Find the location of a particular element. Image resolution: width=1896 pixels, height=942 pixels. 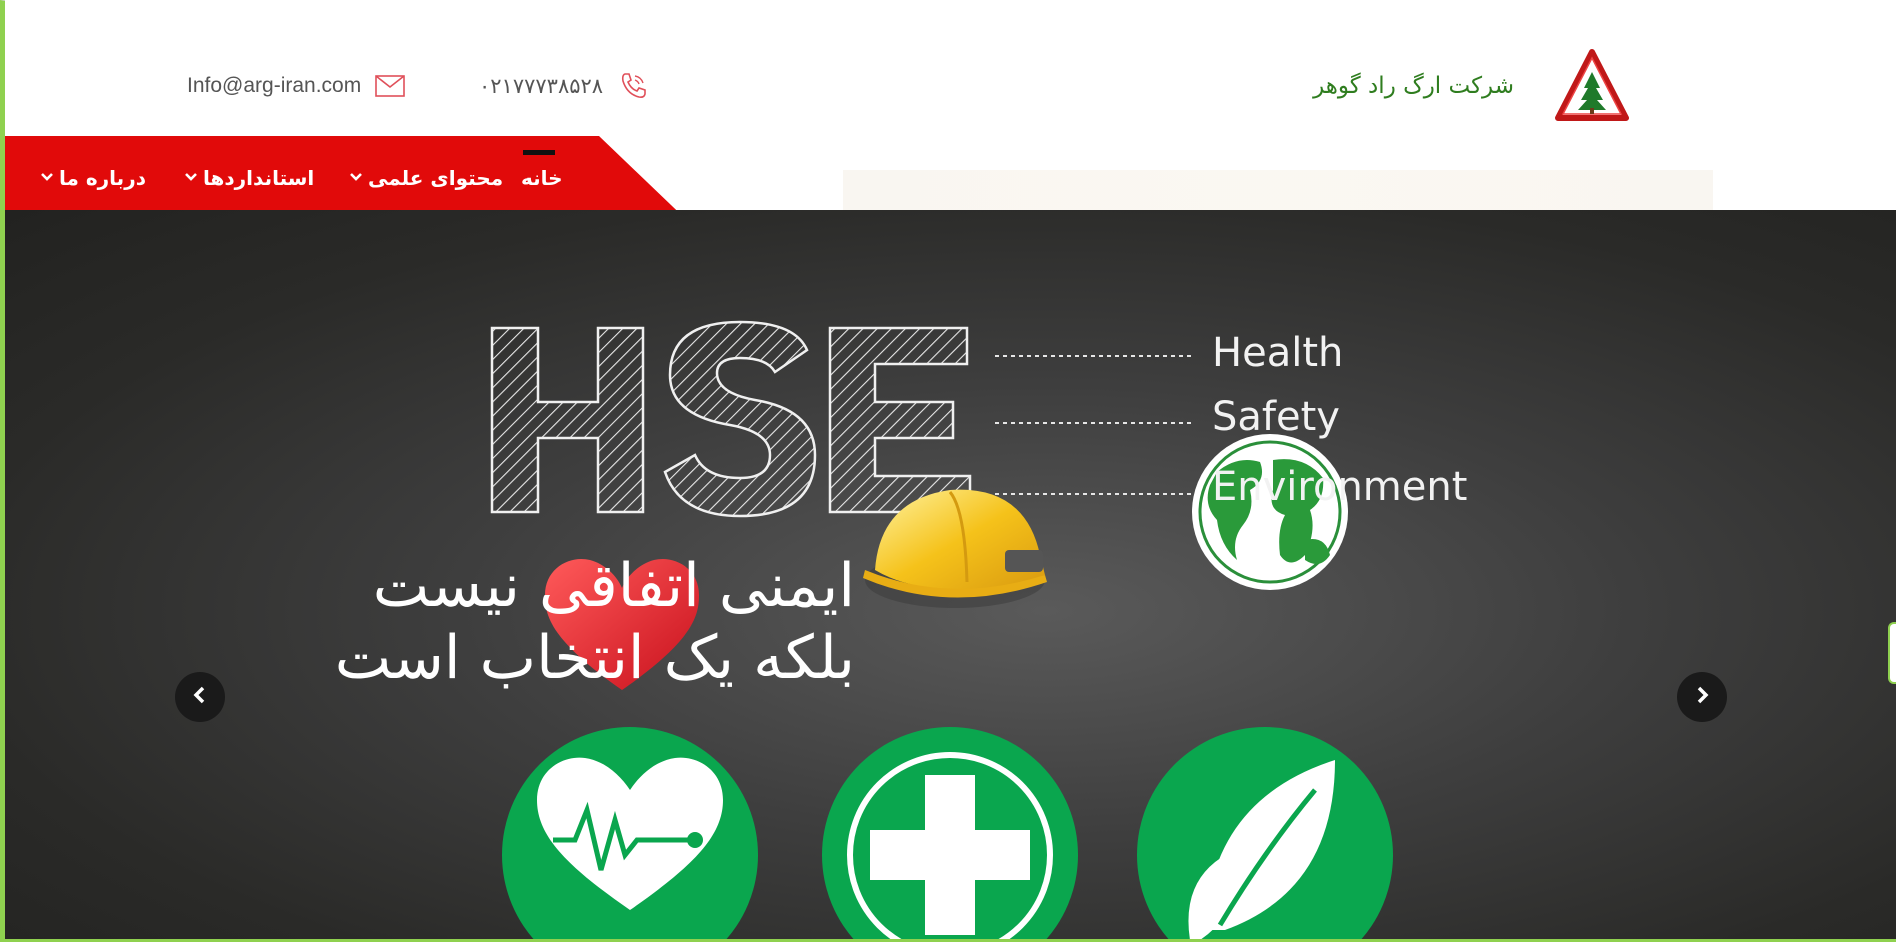

slider-next-button is located at coordinates (1702, 697).